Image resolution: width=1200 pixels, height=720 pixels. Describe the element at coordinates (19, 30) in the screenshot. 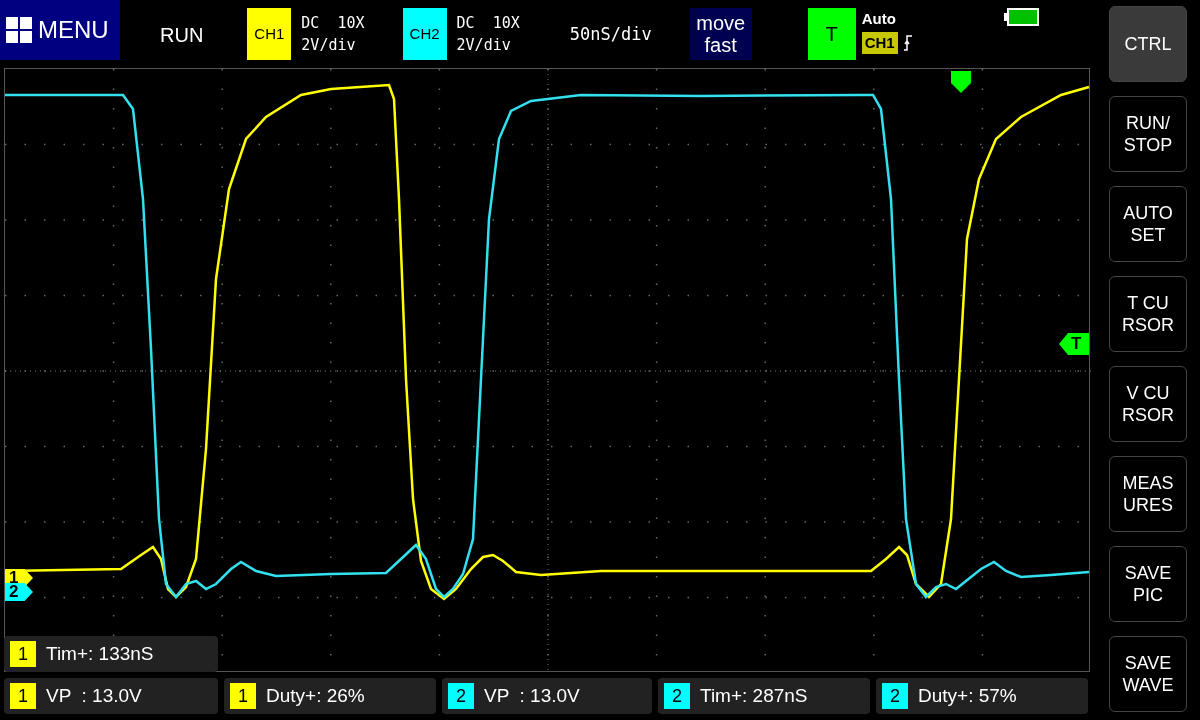

I see `grid-menu-icon` at that location.